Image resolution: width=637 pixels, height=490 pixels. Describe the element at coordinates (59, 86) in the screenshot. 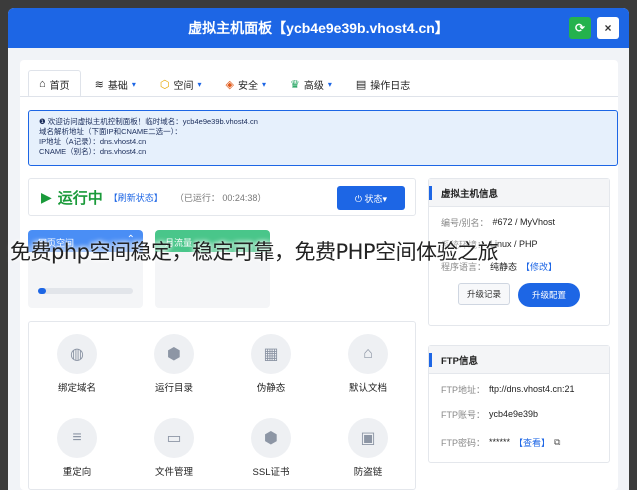

I see `nav-home-label: 首页` at that location.